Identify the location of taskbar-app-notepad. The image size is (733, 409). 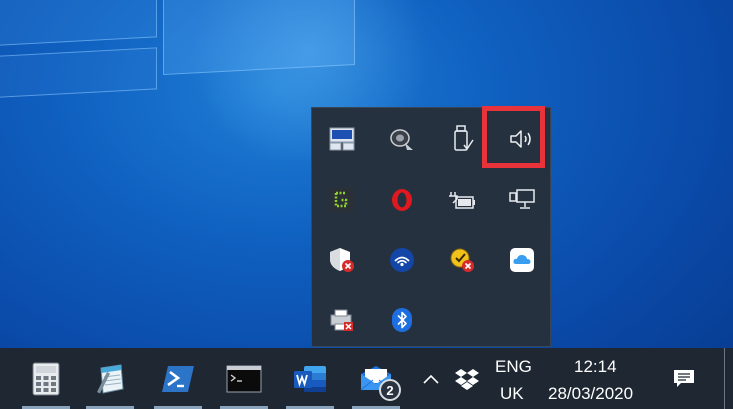
(110, 378).